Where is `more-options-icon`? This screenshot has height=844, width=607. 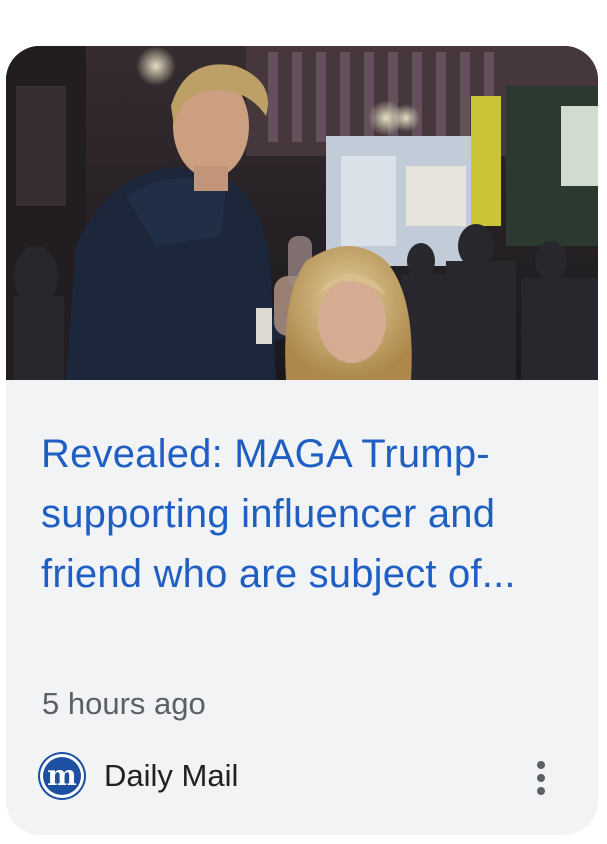 more-options-icon is located at coordinates (541, 778).